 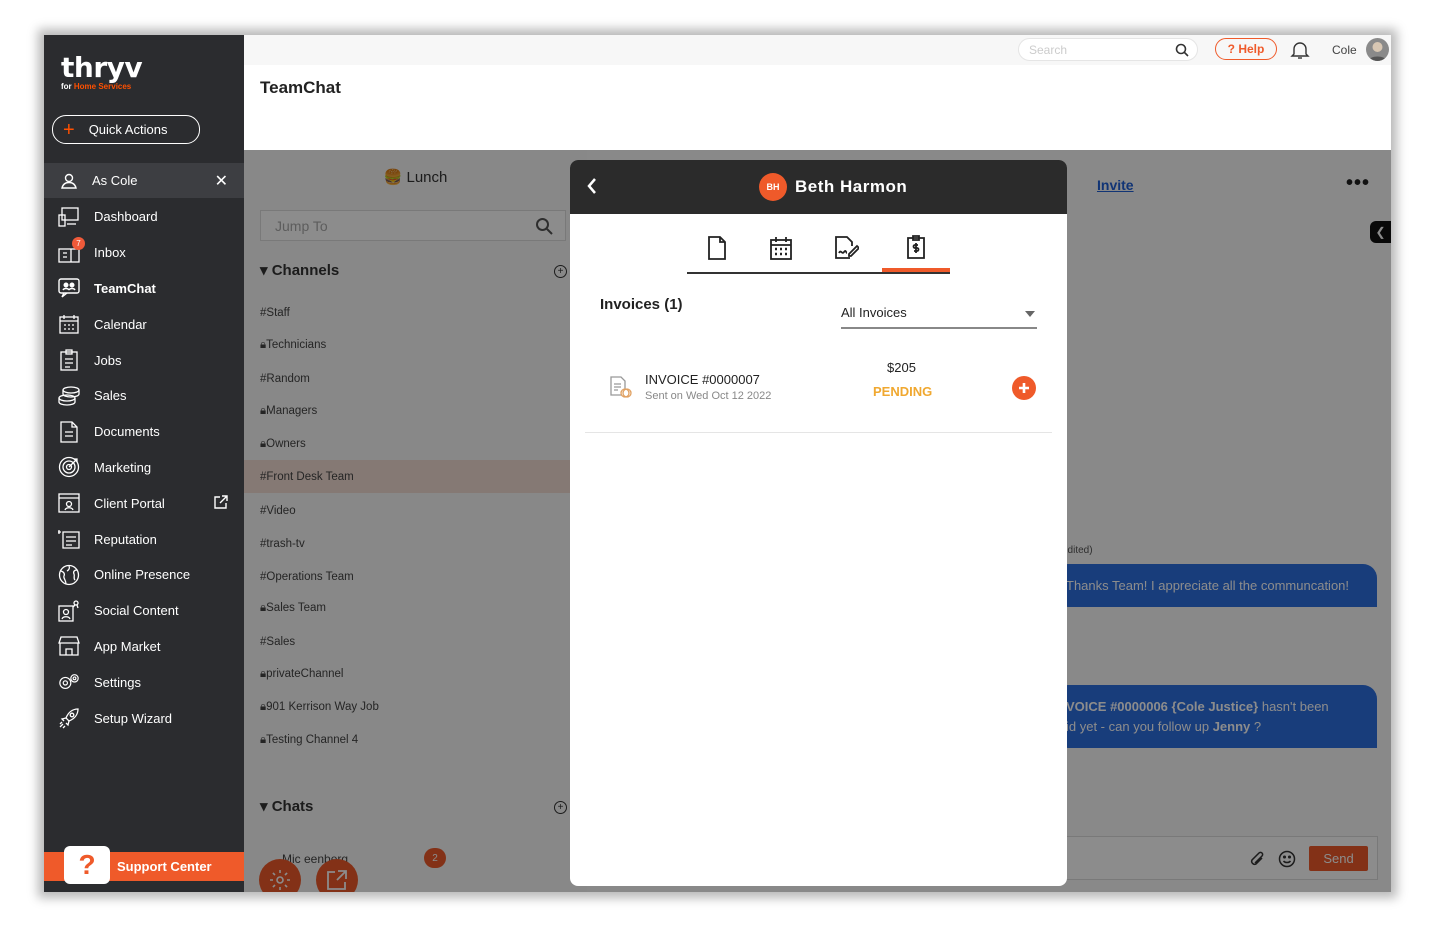 I want to click on logo-subtitle: for Home Services, so click(x=101, y=86).